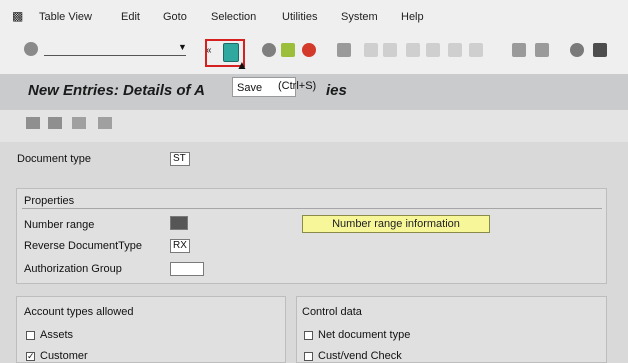 The width and height of the screenshot is (628, 363). Describe the element at coordinates (297, 86) in the screenshot. I see `save-tooltip-shortcut: (Ctrl+S)` at that location.